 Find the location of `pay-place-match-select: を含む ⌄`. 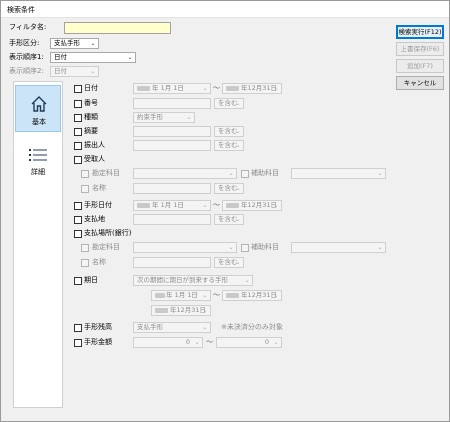

pay-place-match-select: を含む ⌄ is located at coordinates (229, 219).